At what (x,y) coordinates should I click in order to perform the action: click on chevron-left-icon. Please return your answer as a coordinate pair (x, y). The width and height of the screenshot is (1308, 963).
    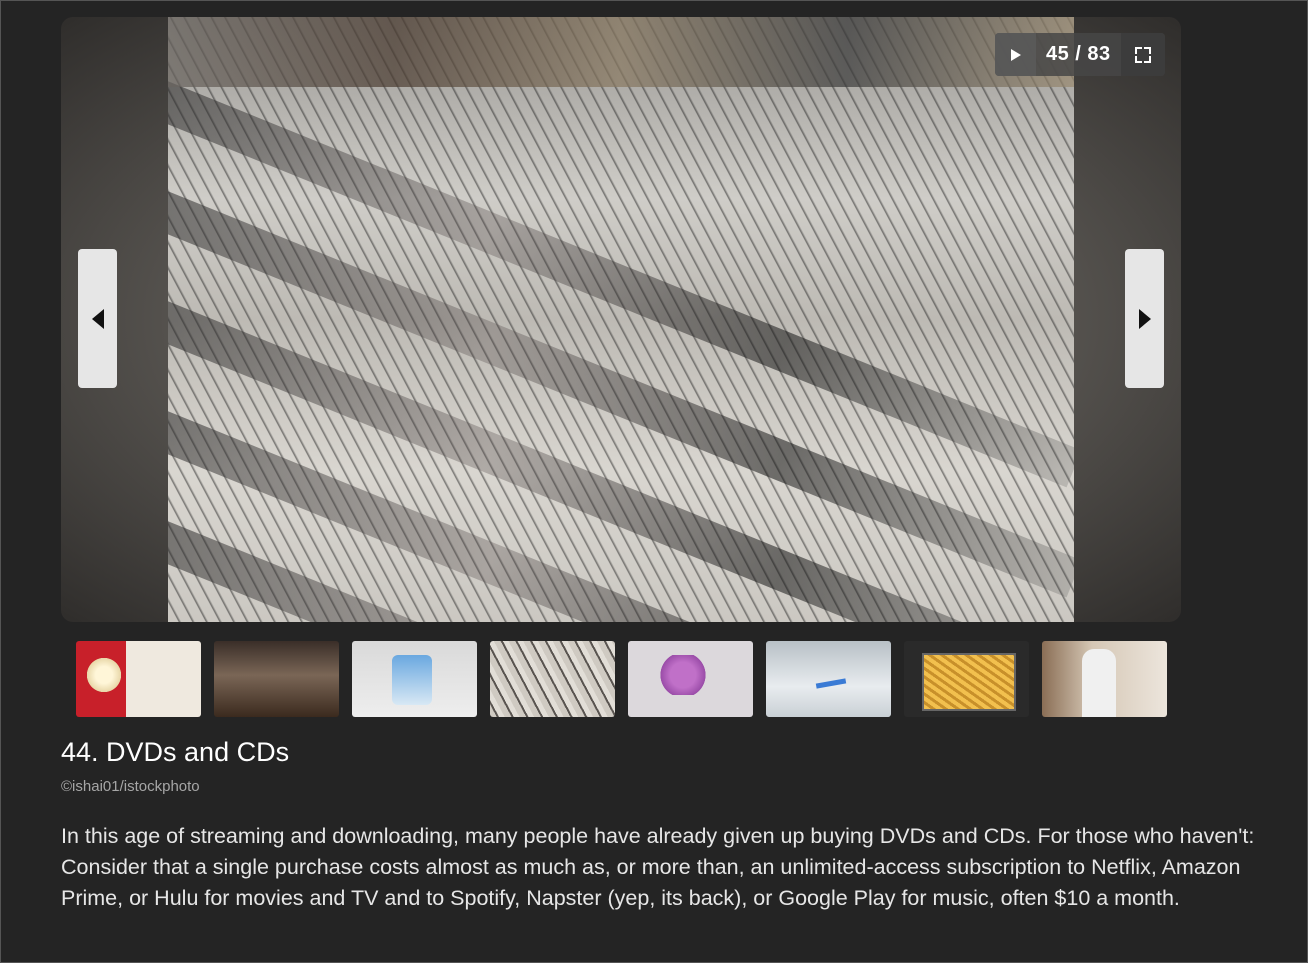
    Looking at the image, I should click on (97, 318).